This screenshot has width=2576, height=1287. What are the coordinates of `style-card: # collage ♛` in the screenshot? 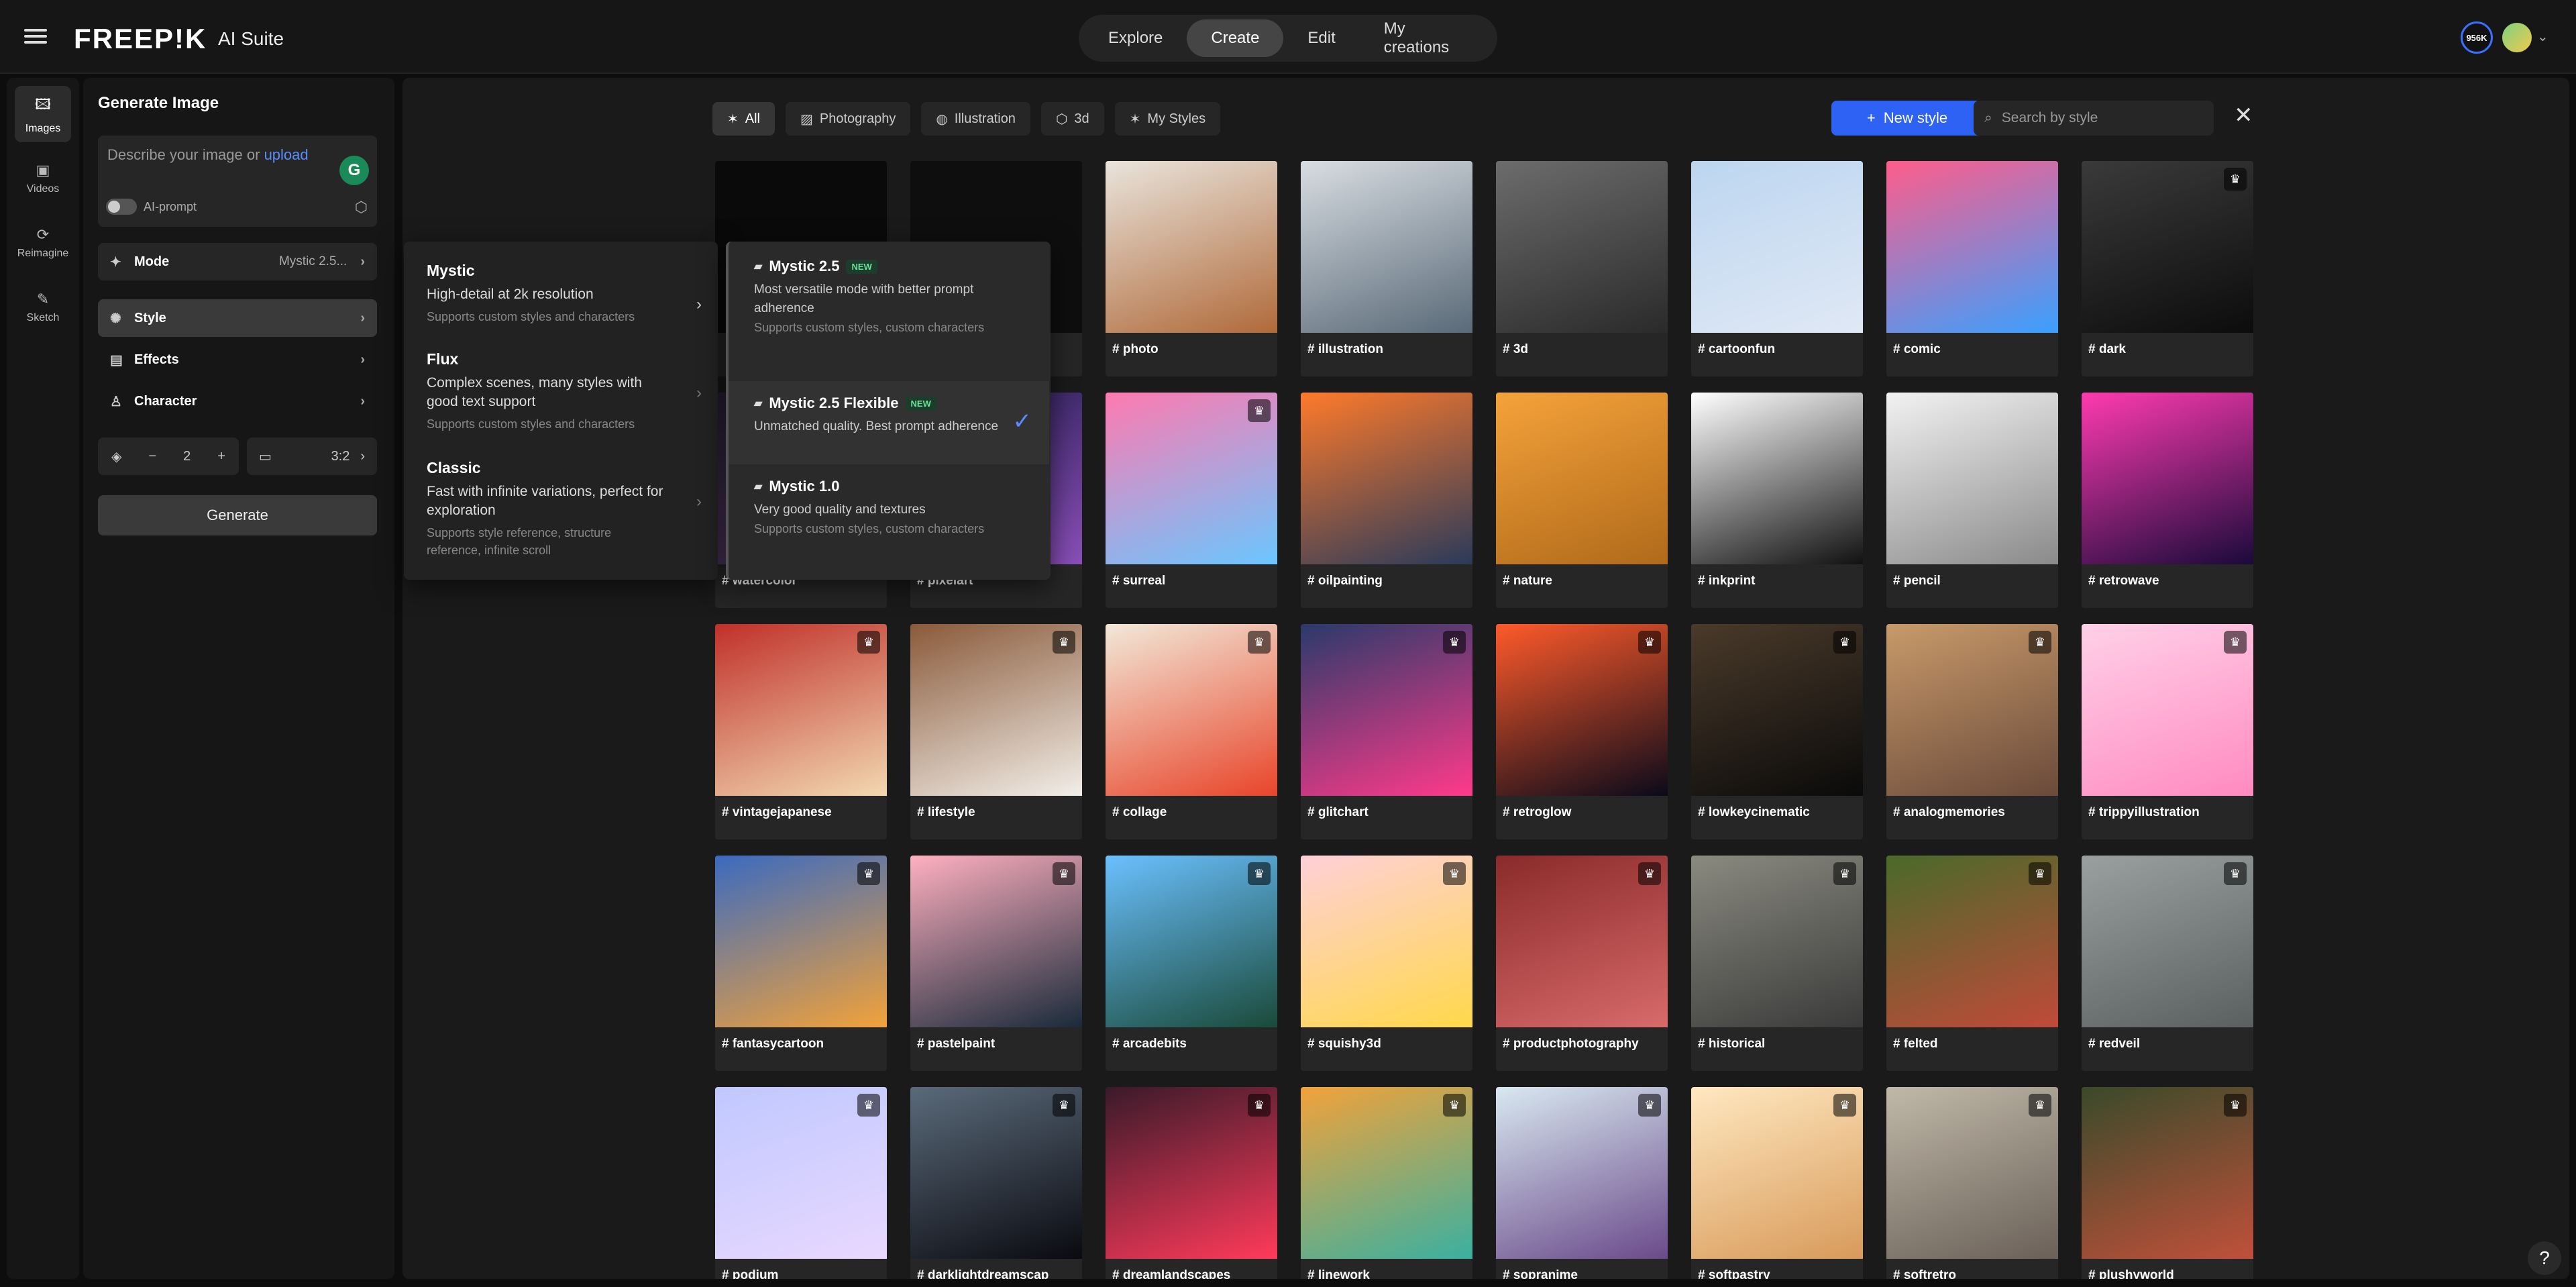 It's located at (1191, 731).